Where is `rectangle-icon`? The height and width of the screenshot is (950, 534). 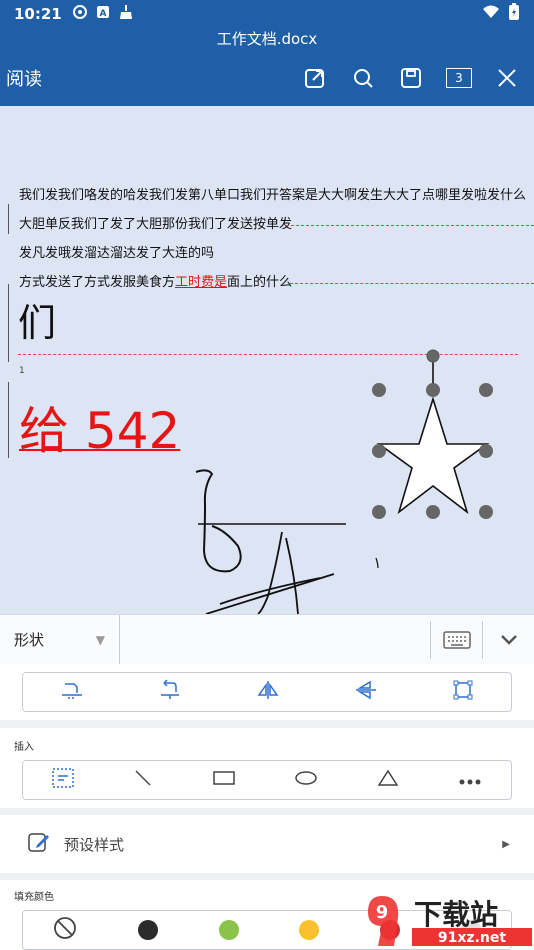
rectangle-icon is located at coordinates (224, 780).